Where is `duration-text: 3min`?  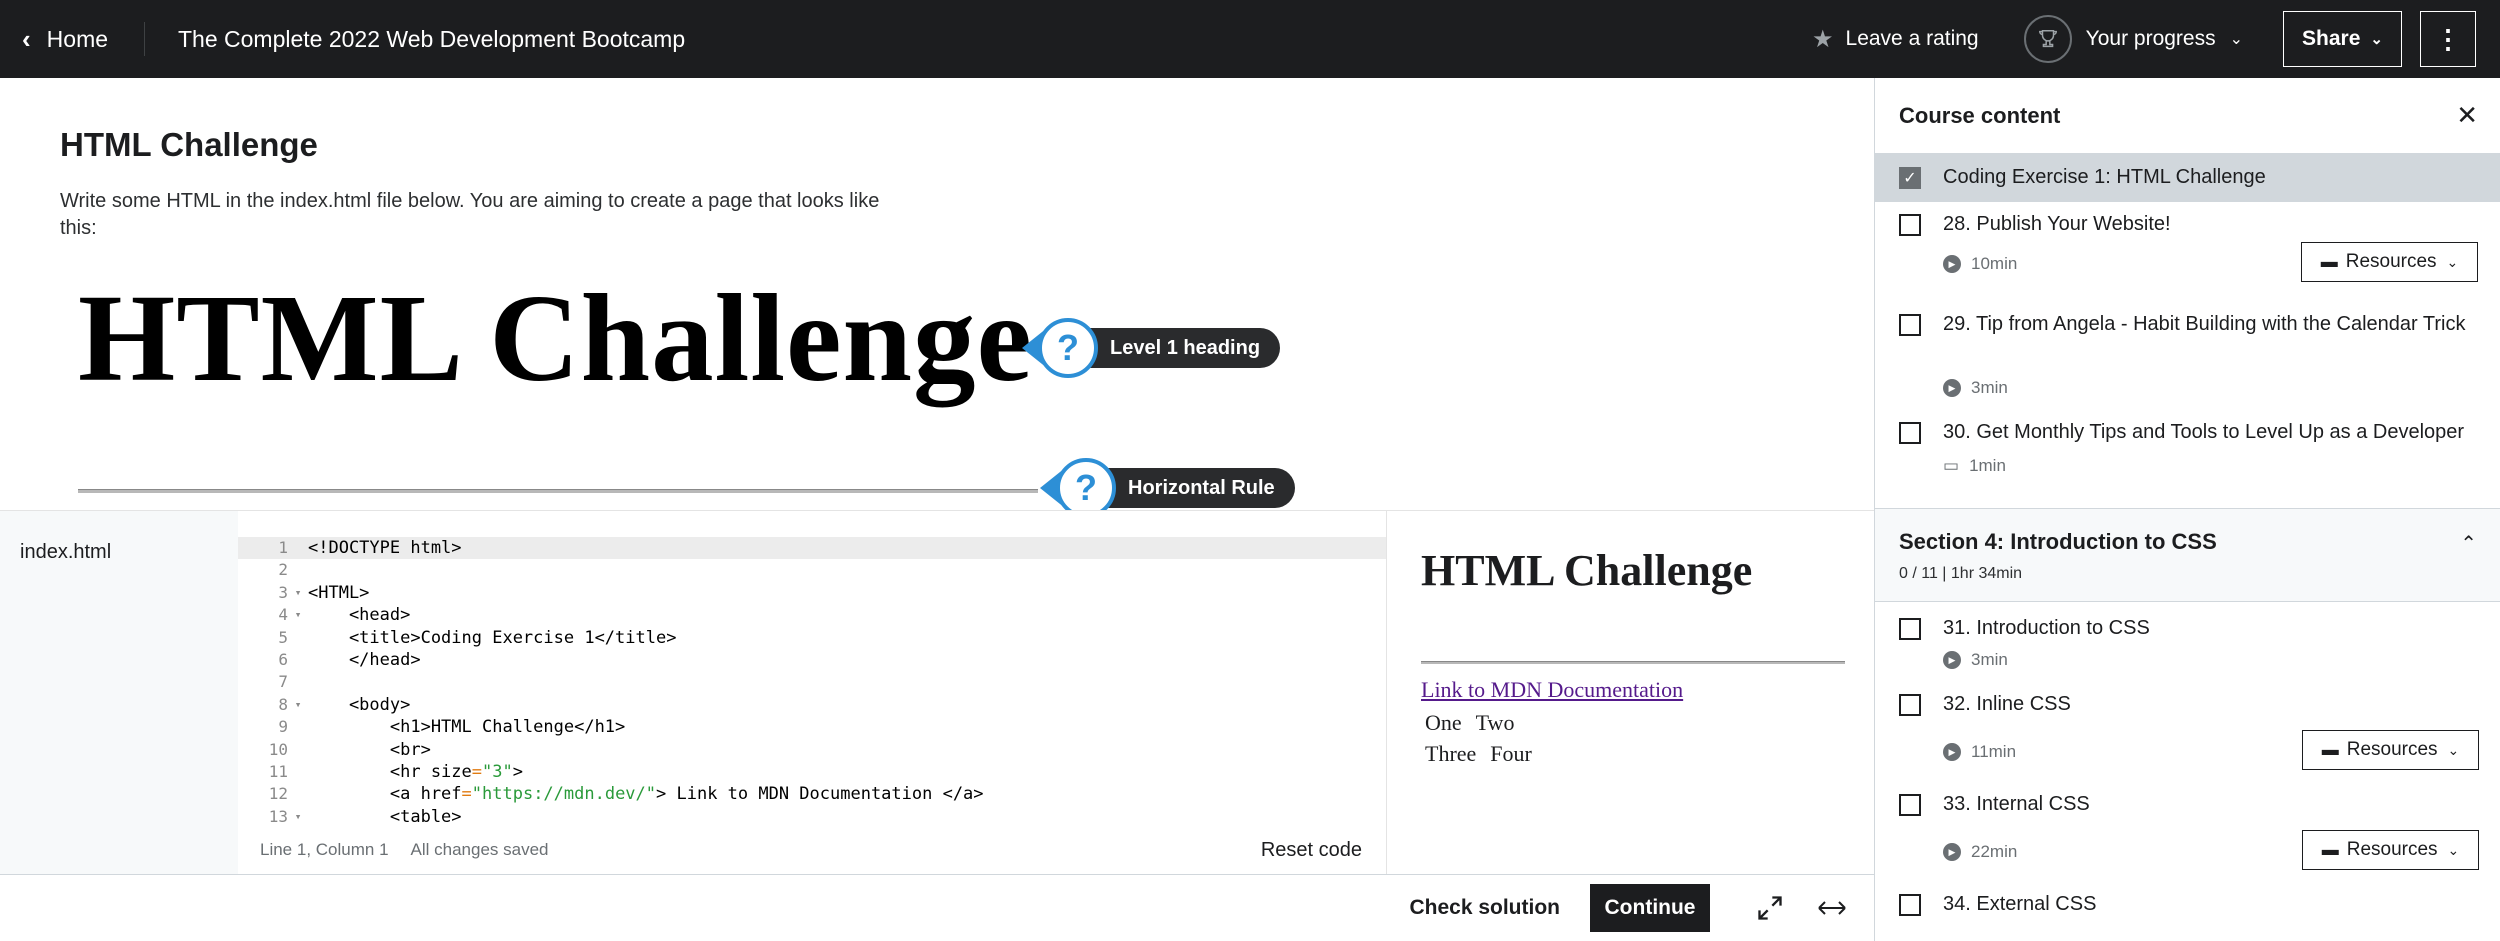 duration-text: 3min is located at coordinates (1989, 387).